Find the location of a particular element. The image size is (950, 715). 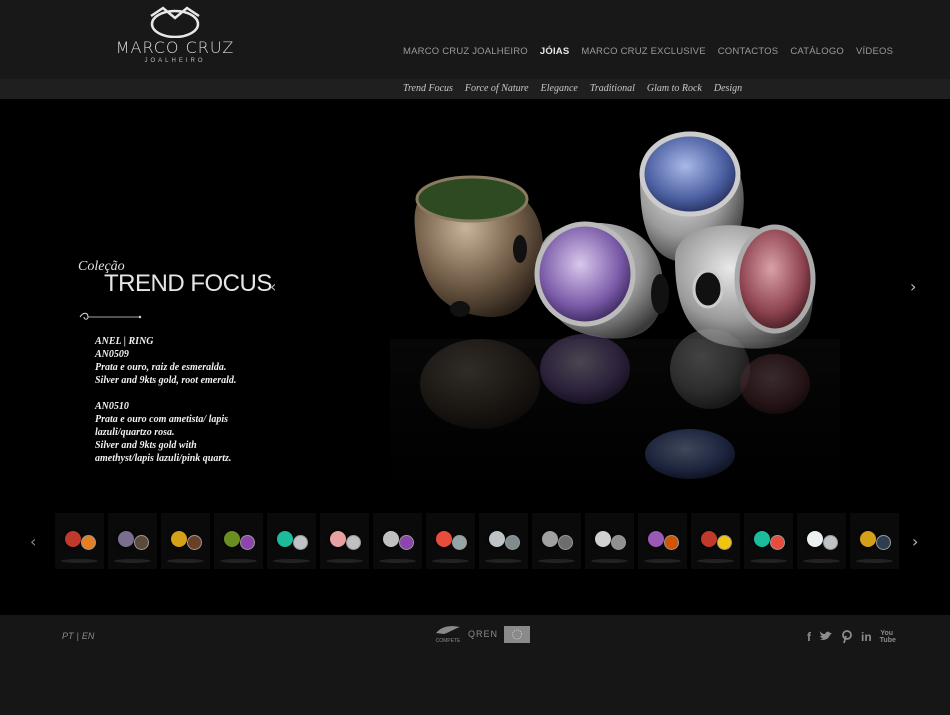

social-links: f in You Tube is located at coordinates (851, 638).